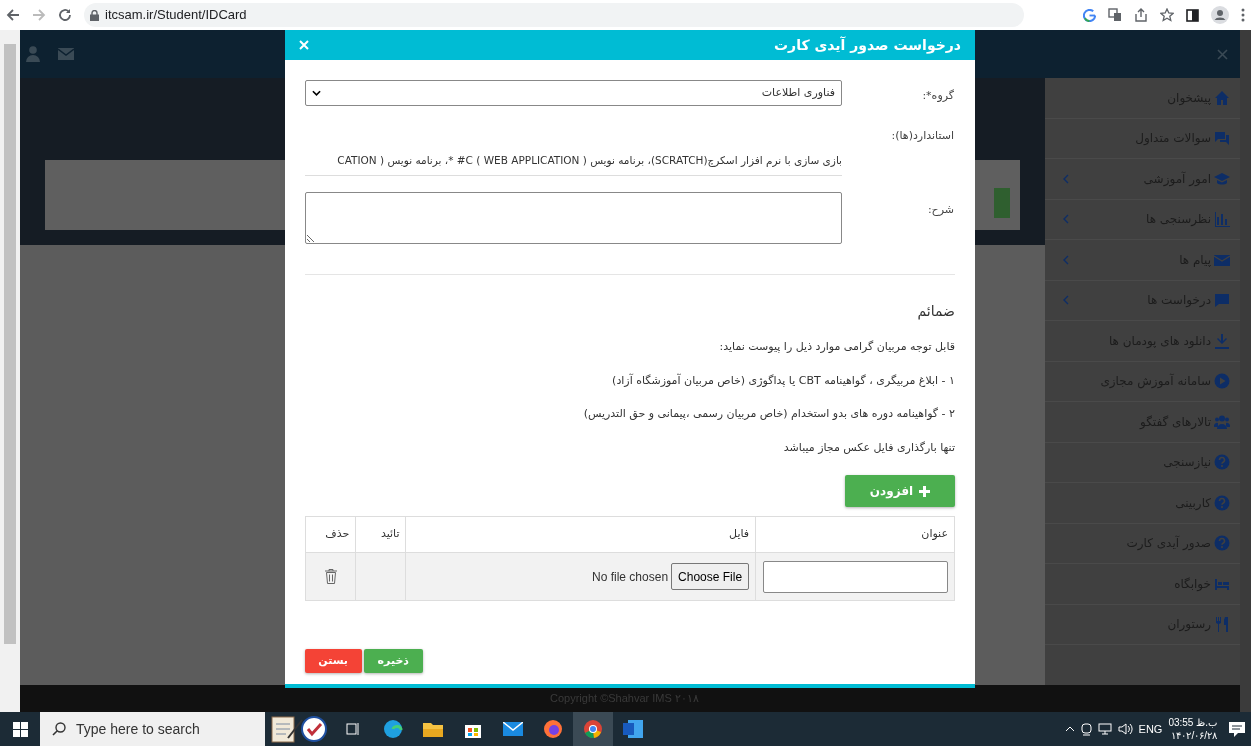  I want to click on play-circle-icon, so click(1222, 381).